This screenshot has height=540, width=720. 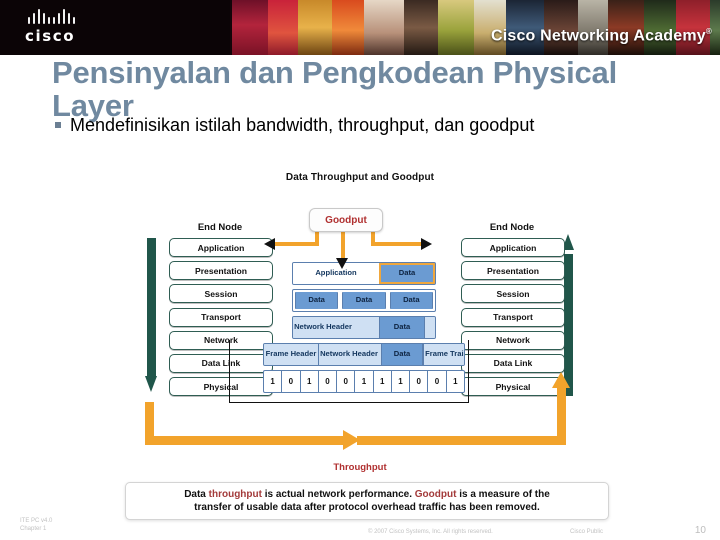 I want to click on caption-highlight-goodput: Goodput, so click(x=435, y=494).